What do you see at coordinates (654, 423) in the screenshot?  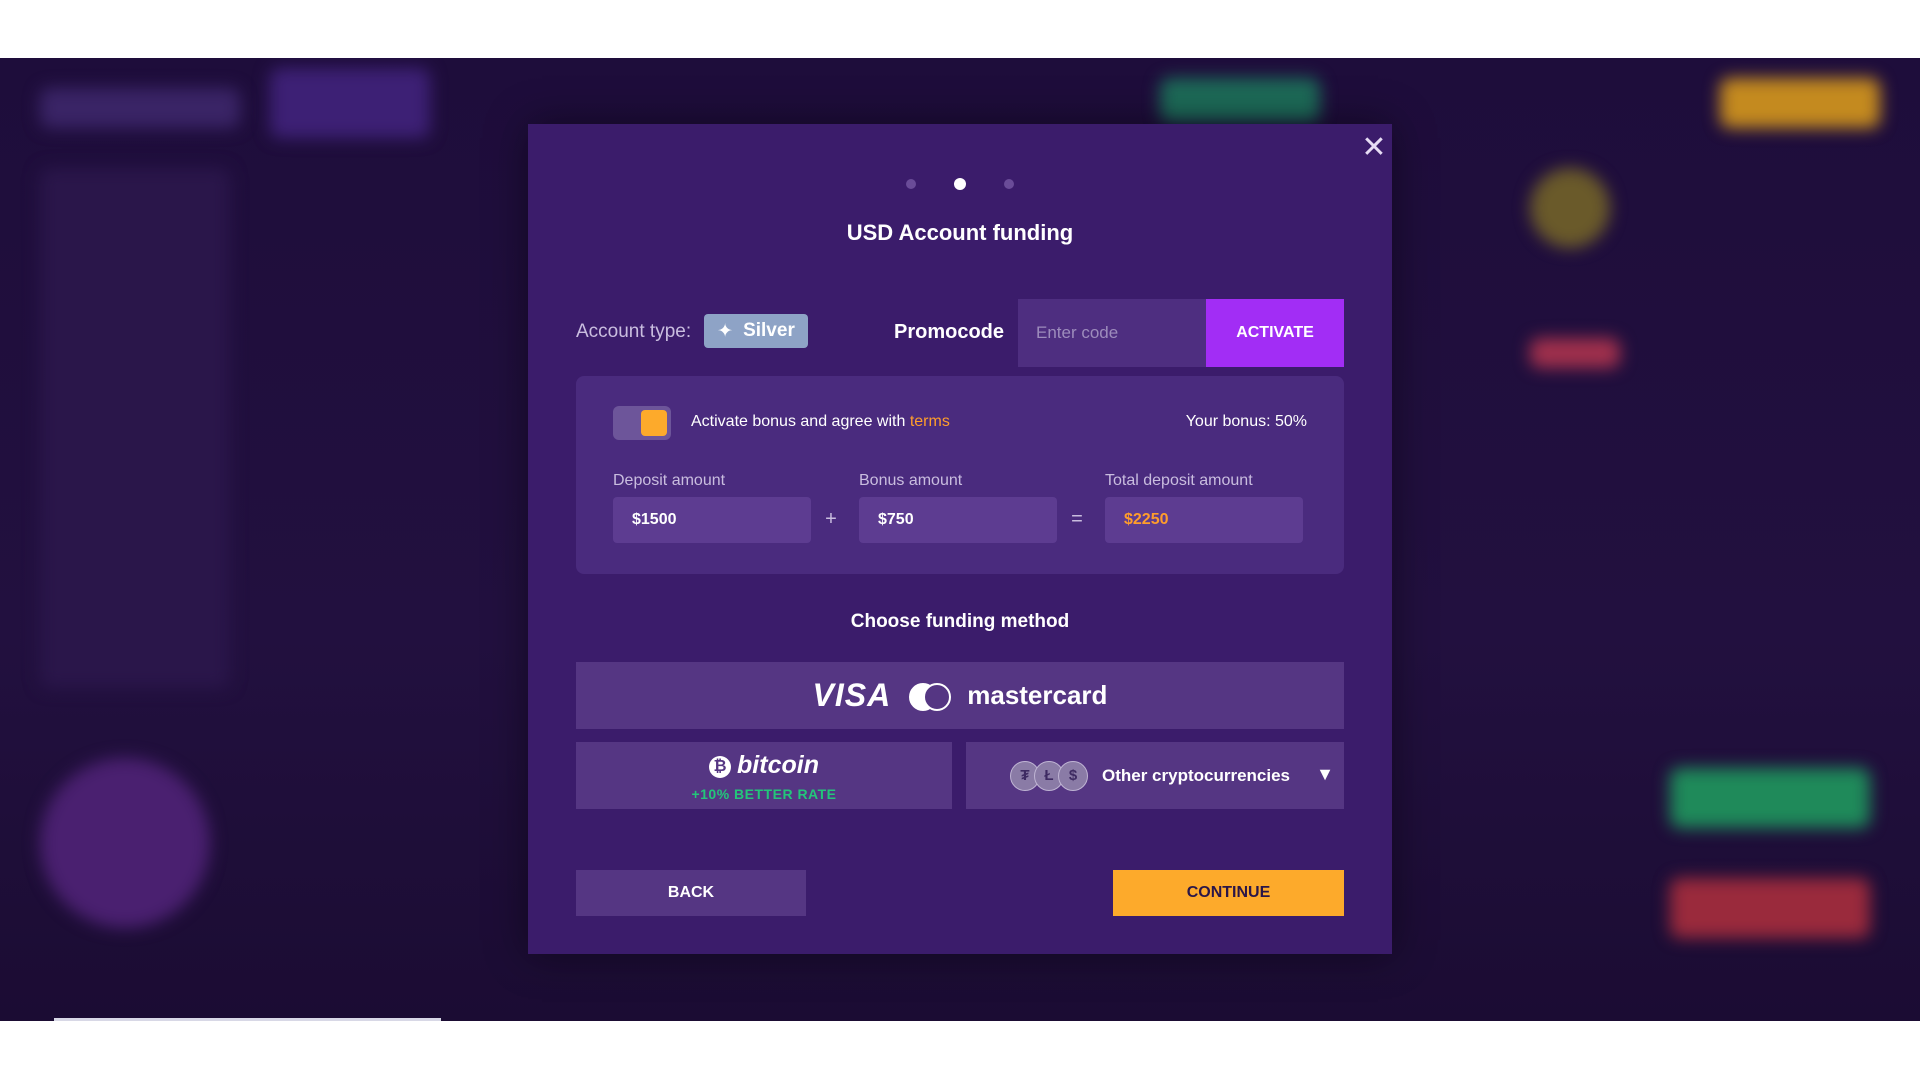 I see `toggle-knob` at bounding box center [654, 423].